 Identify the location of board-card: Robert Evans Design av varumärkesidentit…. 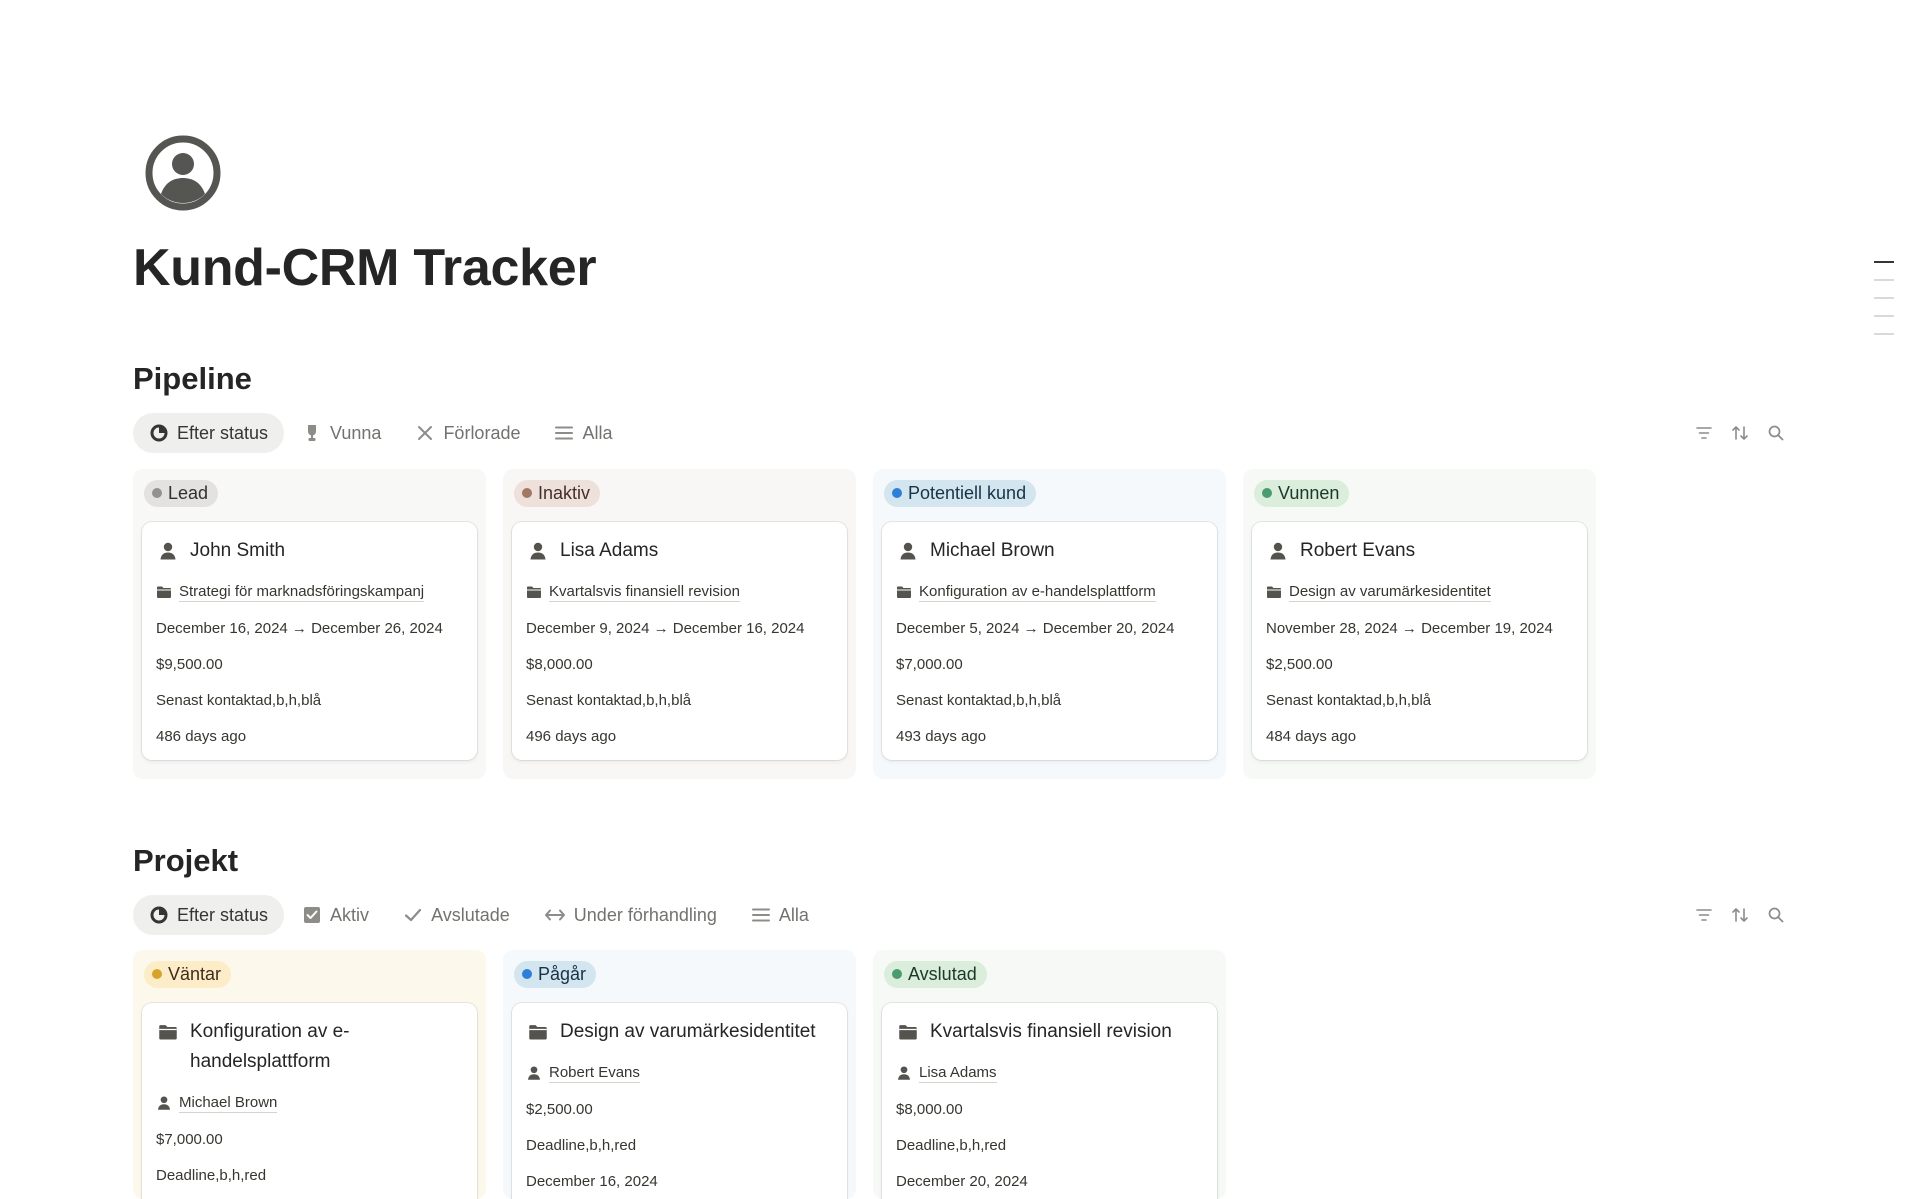
(1419, 641).